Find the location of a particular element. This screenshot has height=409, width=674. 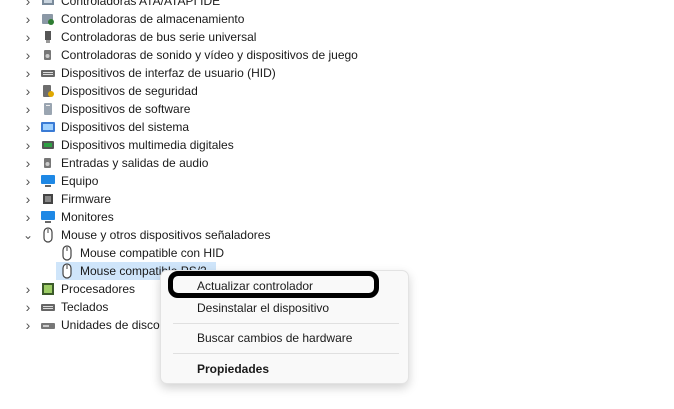

menu-item-scan-hardware: Buscar cambios de hardware is located at coordinates (274, 338).